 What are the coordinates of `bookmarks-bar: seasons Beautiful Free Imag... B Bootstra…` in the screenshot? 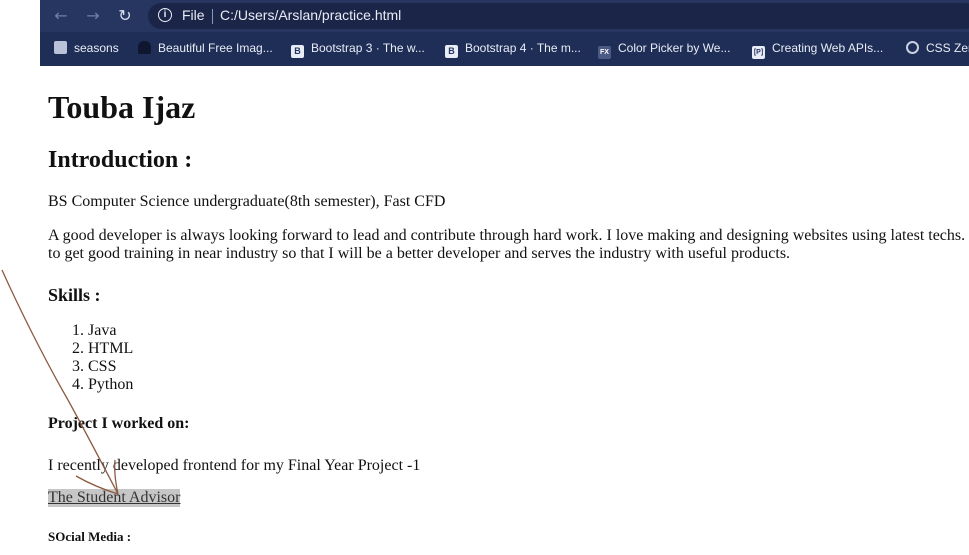 It's located at (504, 48).